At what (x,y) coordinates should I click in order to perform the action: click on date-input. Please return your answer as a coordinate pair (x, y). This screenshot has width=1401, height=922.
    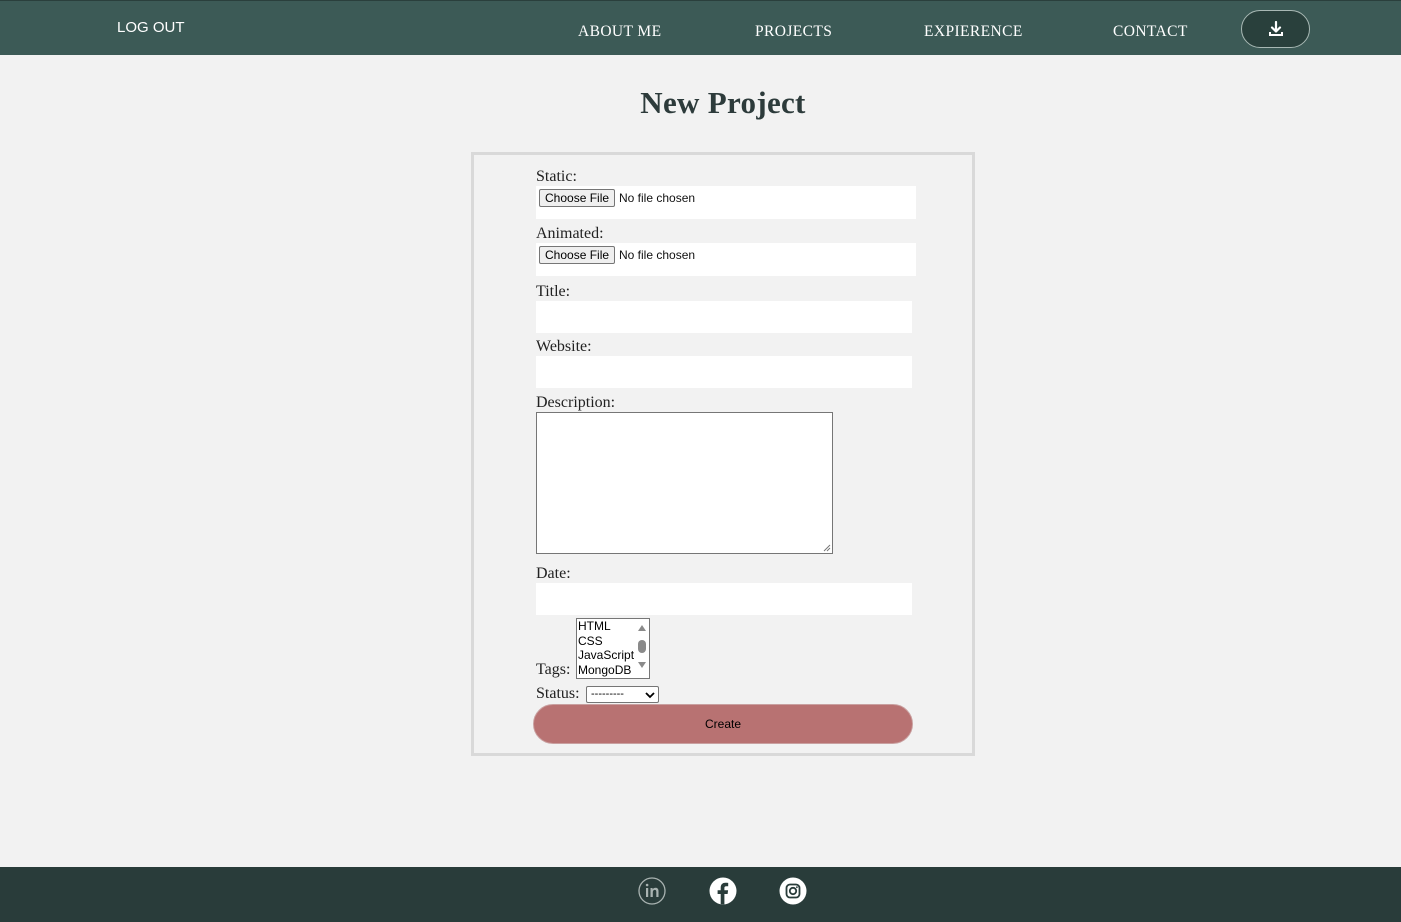
    Looking at the image, I should click on (724, 599).